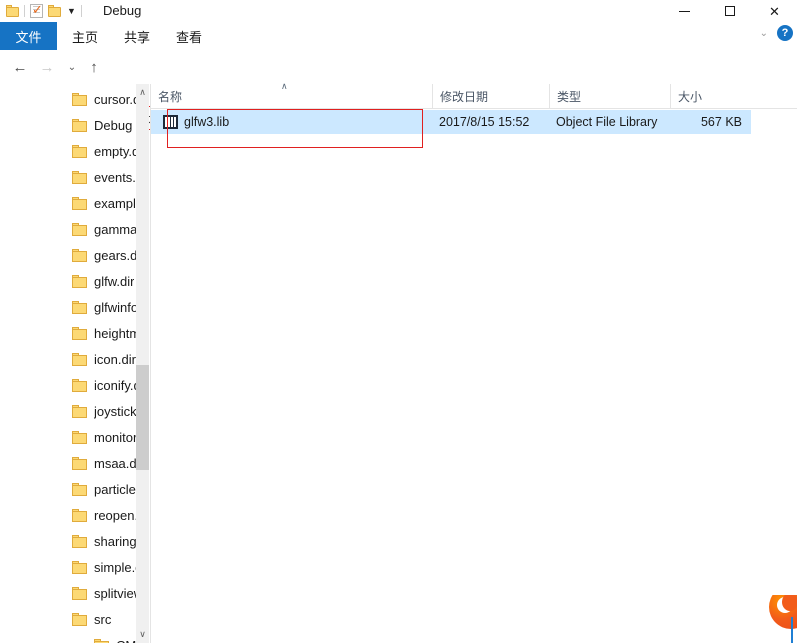 This screenshot has height=643, width=797. What do you see at coordinates (74, 281) in the screenshot?
I see `tree-item-glfw-dir: glfw.dir` at bounding box center [74, 281].